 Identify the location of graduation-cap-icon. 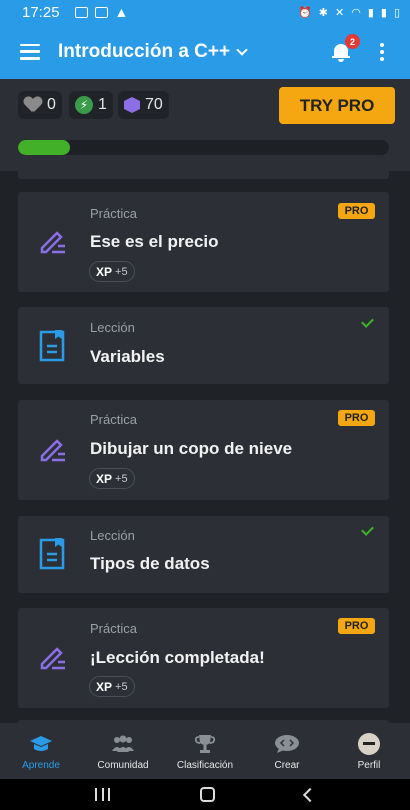
(41, 744).